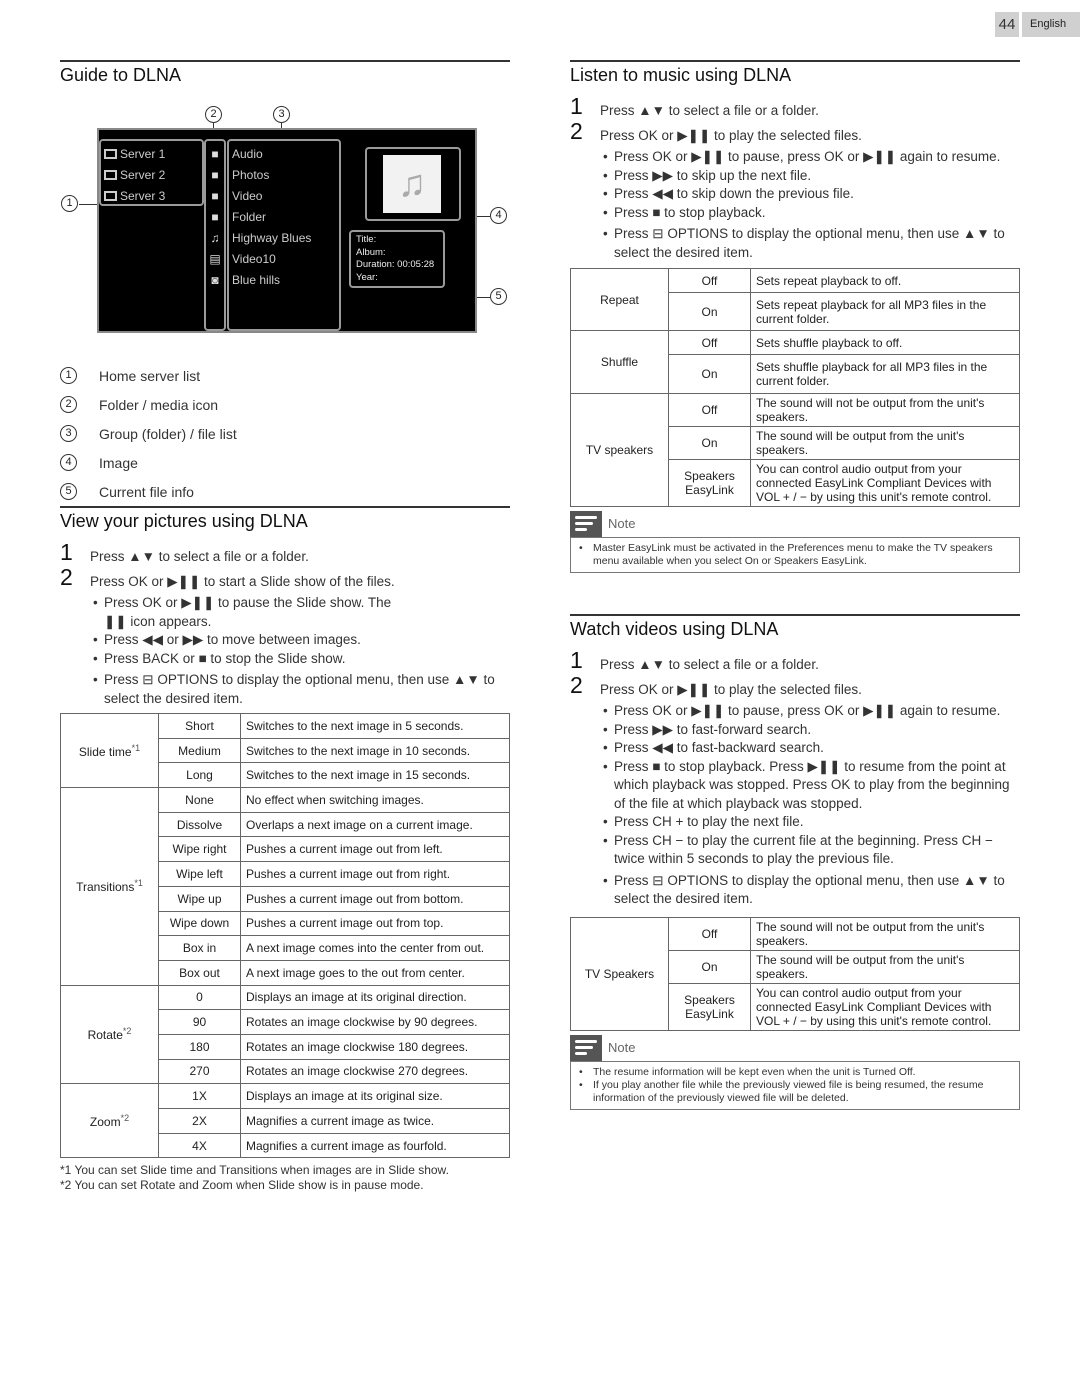 Image resolution: width=1080 pixels, height=1397 pixels. I want to click on option-description: Pushes a current image out from bottom., so click(375, 898).